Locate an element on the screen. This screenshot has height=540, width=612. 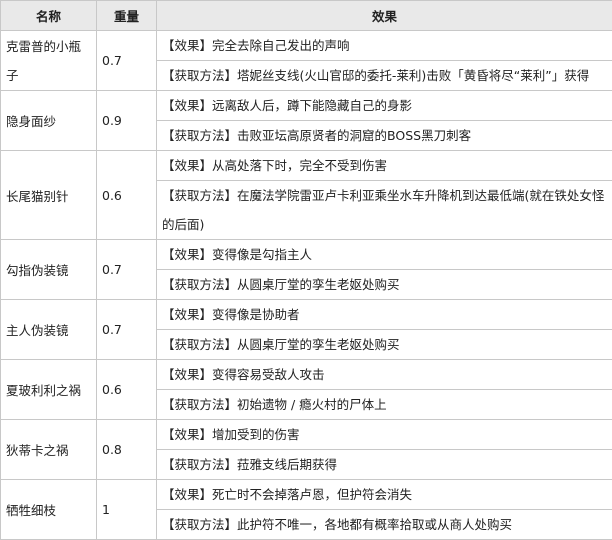
table-row: 勾指伪装镜 0.7 【效果】变得像是勾指主人 is located at coordinates (306, 255).